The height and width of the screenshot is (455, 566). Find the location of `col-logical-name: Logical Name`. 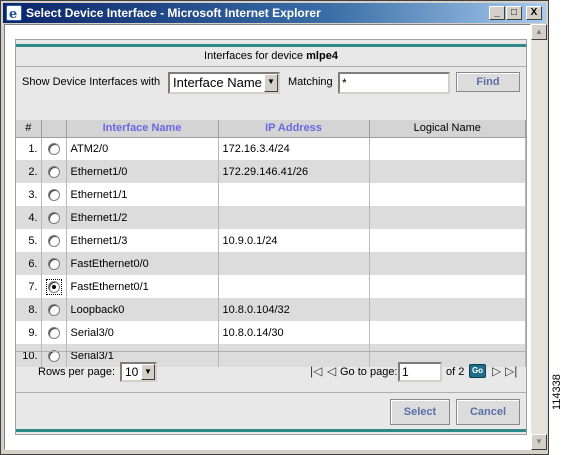

col-logical-name: Logical Name is located at coordinates (447, 129).